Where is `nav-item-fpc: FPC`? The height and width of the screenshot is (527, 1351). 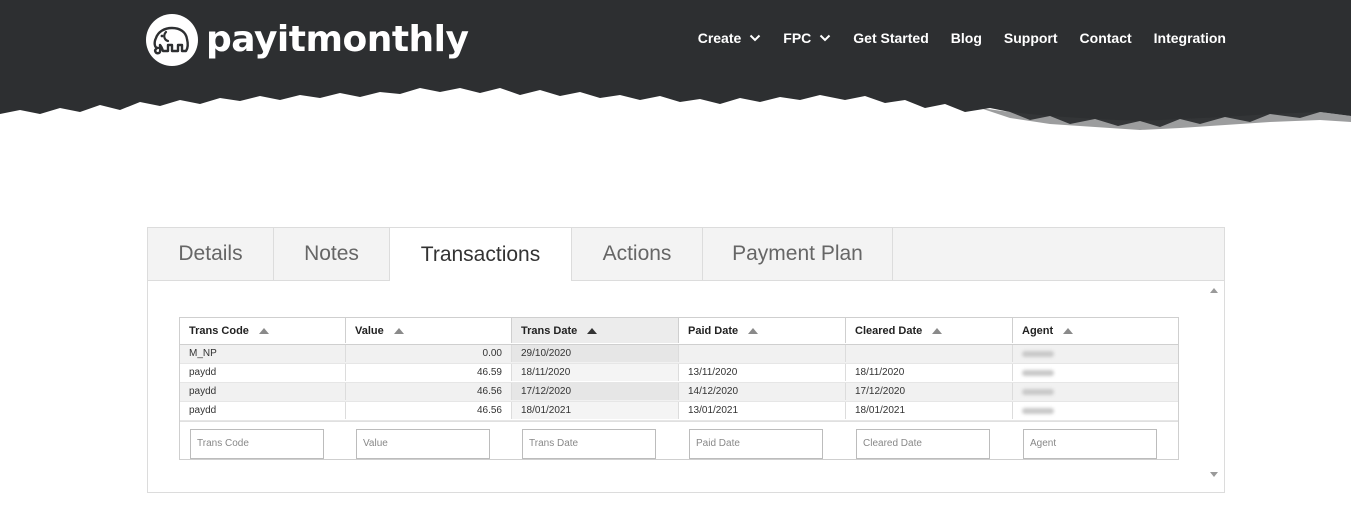
nav-item-fpc: FPC is located at coordinates (807, 38).